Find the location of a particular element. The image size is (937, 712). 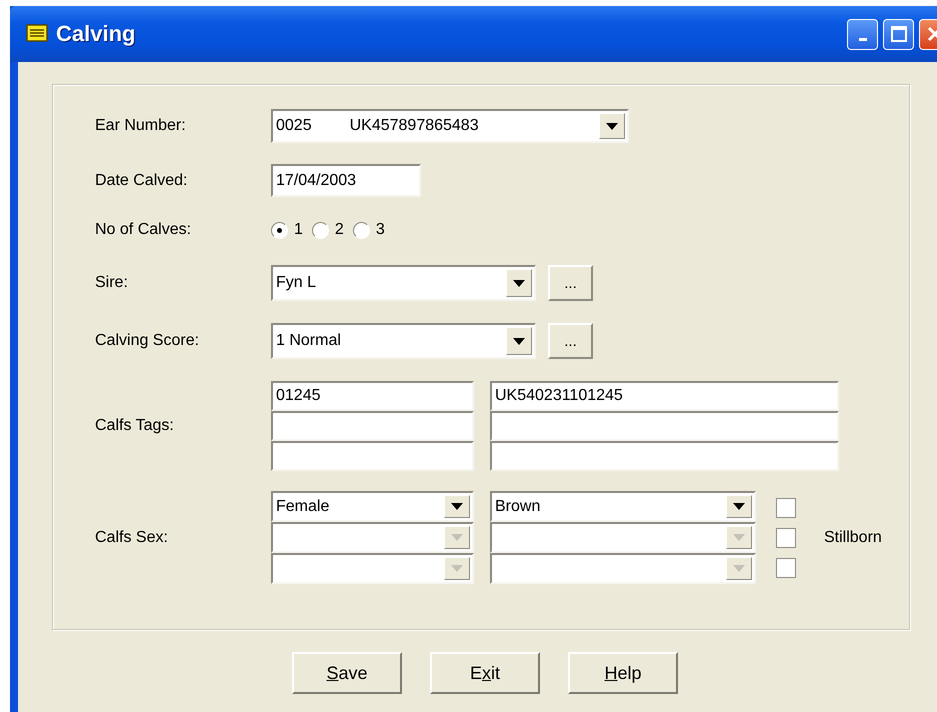

minimize-icon is located at coordinates (862, 39).